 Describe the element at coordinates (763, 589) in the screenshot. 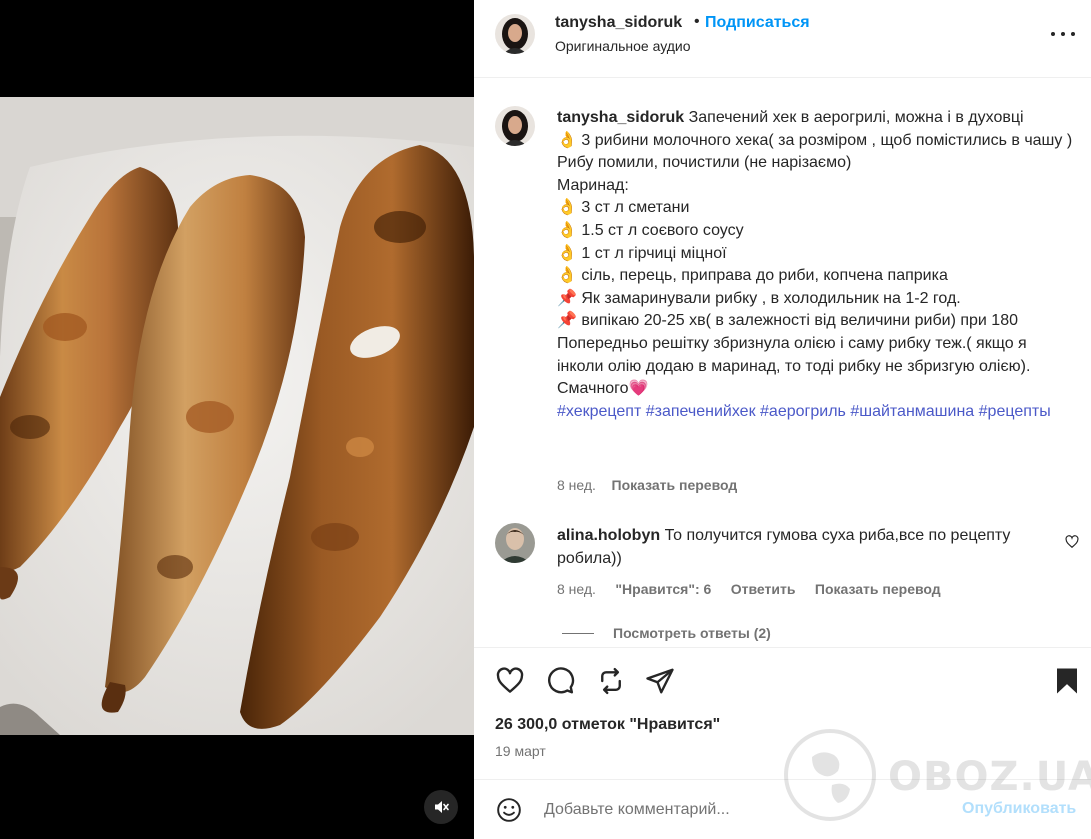

I see `comment-reply-button: Ответить` at that location.